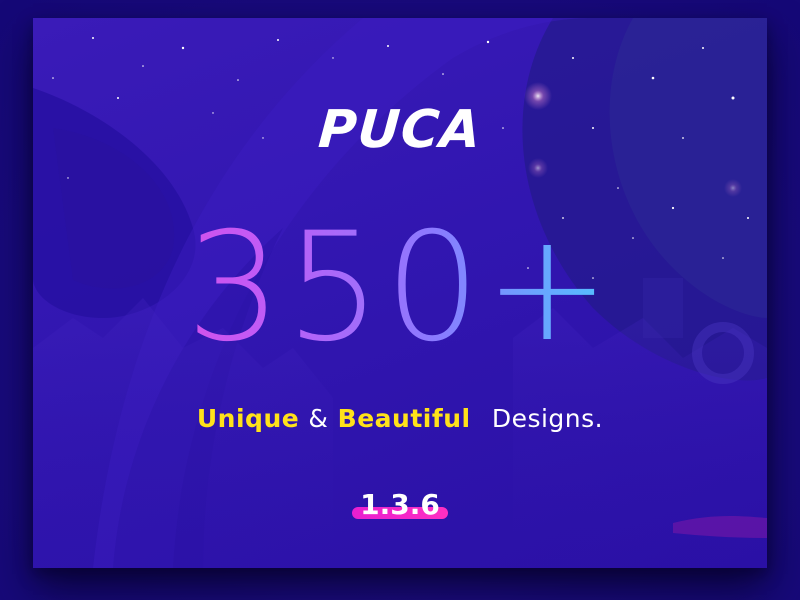 The image size is (800, 600). Describe the element at coordinates (318, 418) in the screenshot. I see `tagline-ampersand: &` at that location.